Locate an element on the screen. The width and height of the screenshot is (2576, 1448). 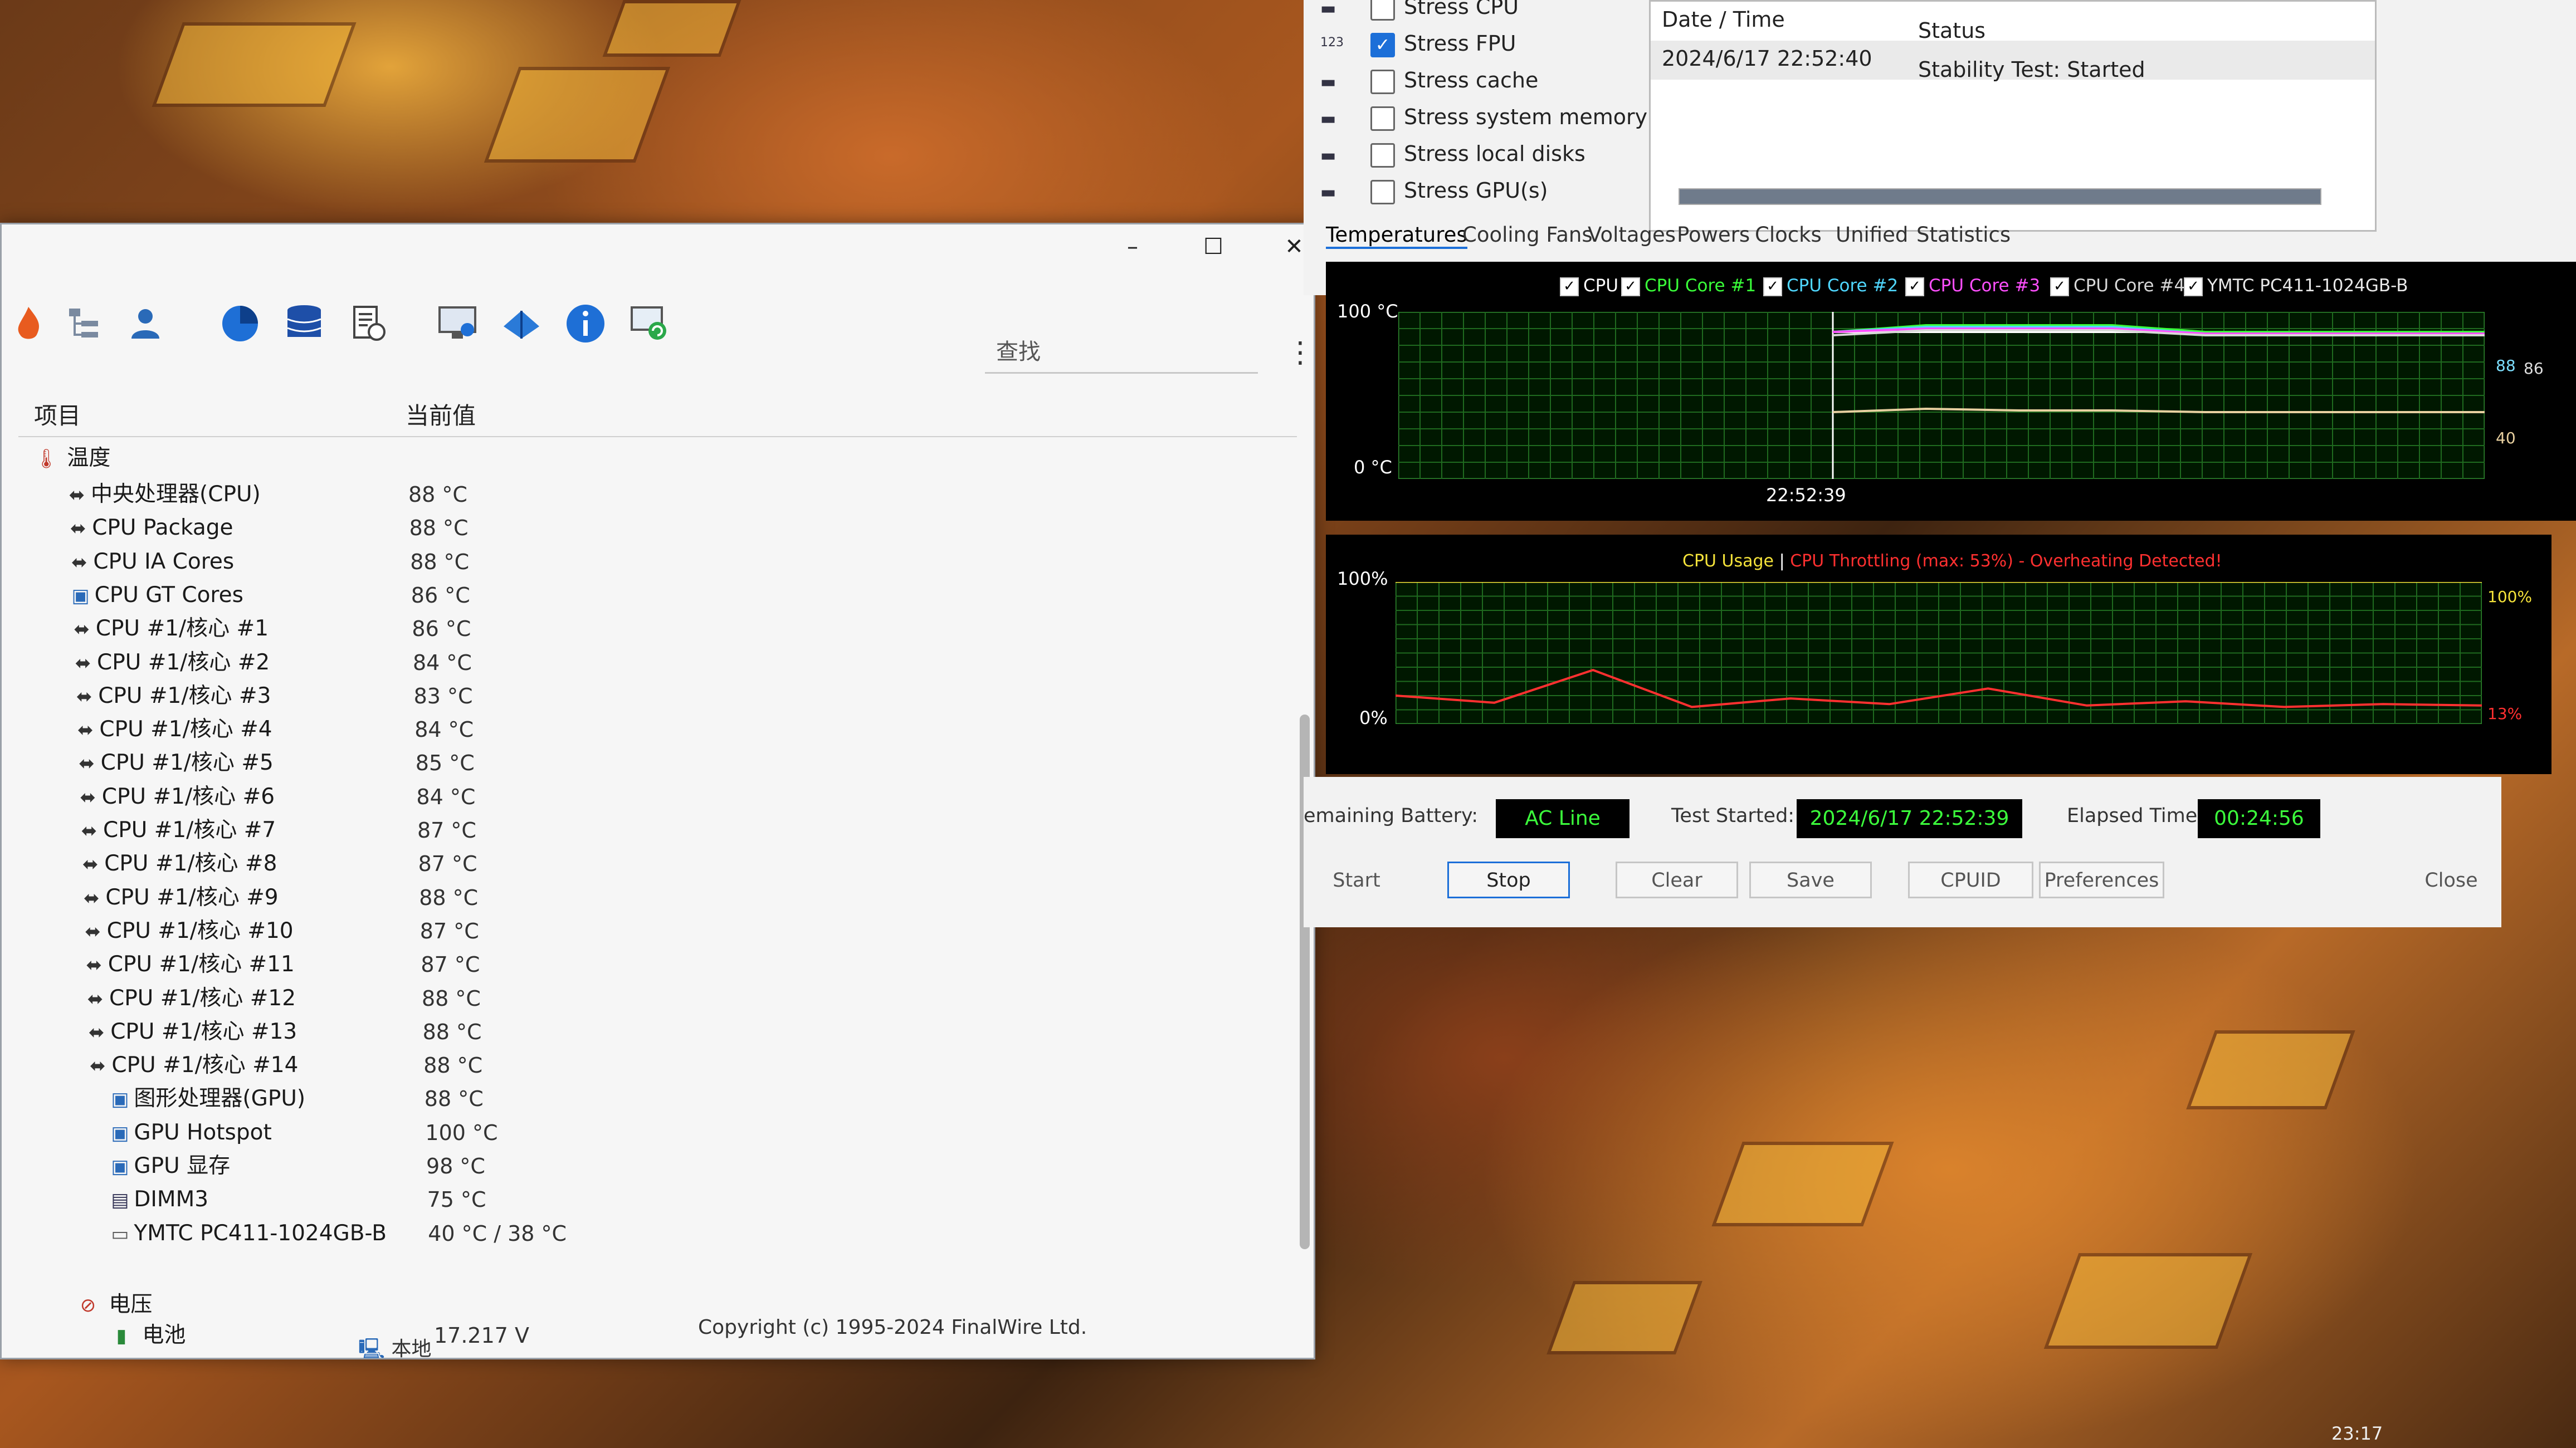
column-header-item: 项目 is located at coordinates (57, 414).